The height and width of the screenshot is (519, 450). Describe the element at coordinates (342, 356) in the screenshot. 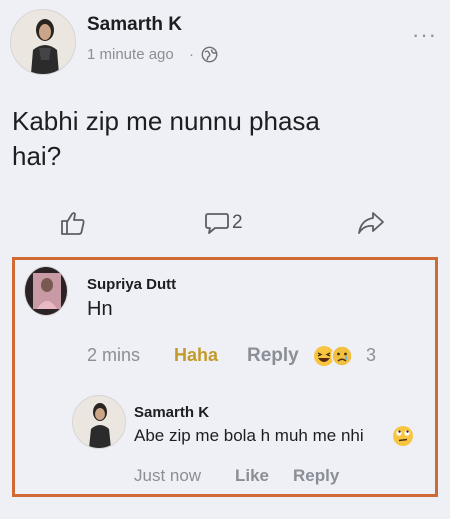

I see `sad-emoji-icon` at that location.